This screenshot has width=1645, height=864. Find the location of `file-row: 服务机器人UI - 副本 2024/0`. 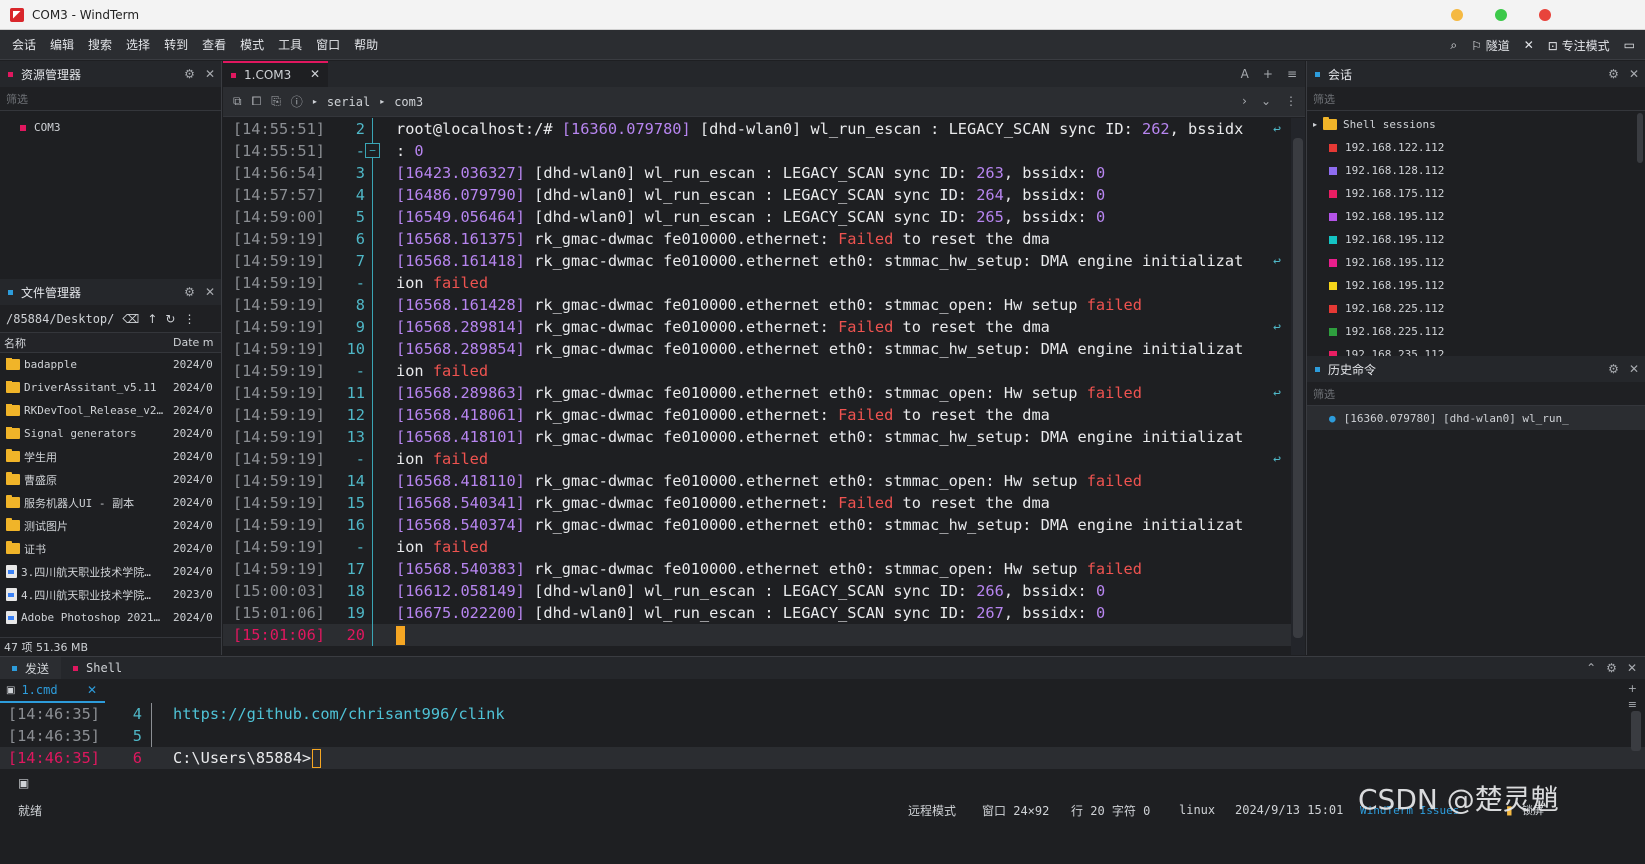

file-row: 服务机器人UI - 副本 2024/0 is located at coordinates (110, 502).